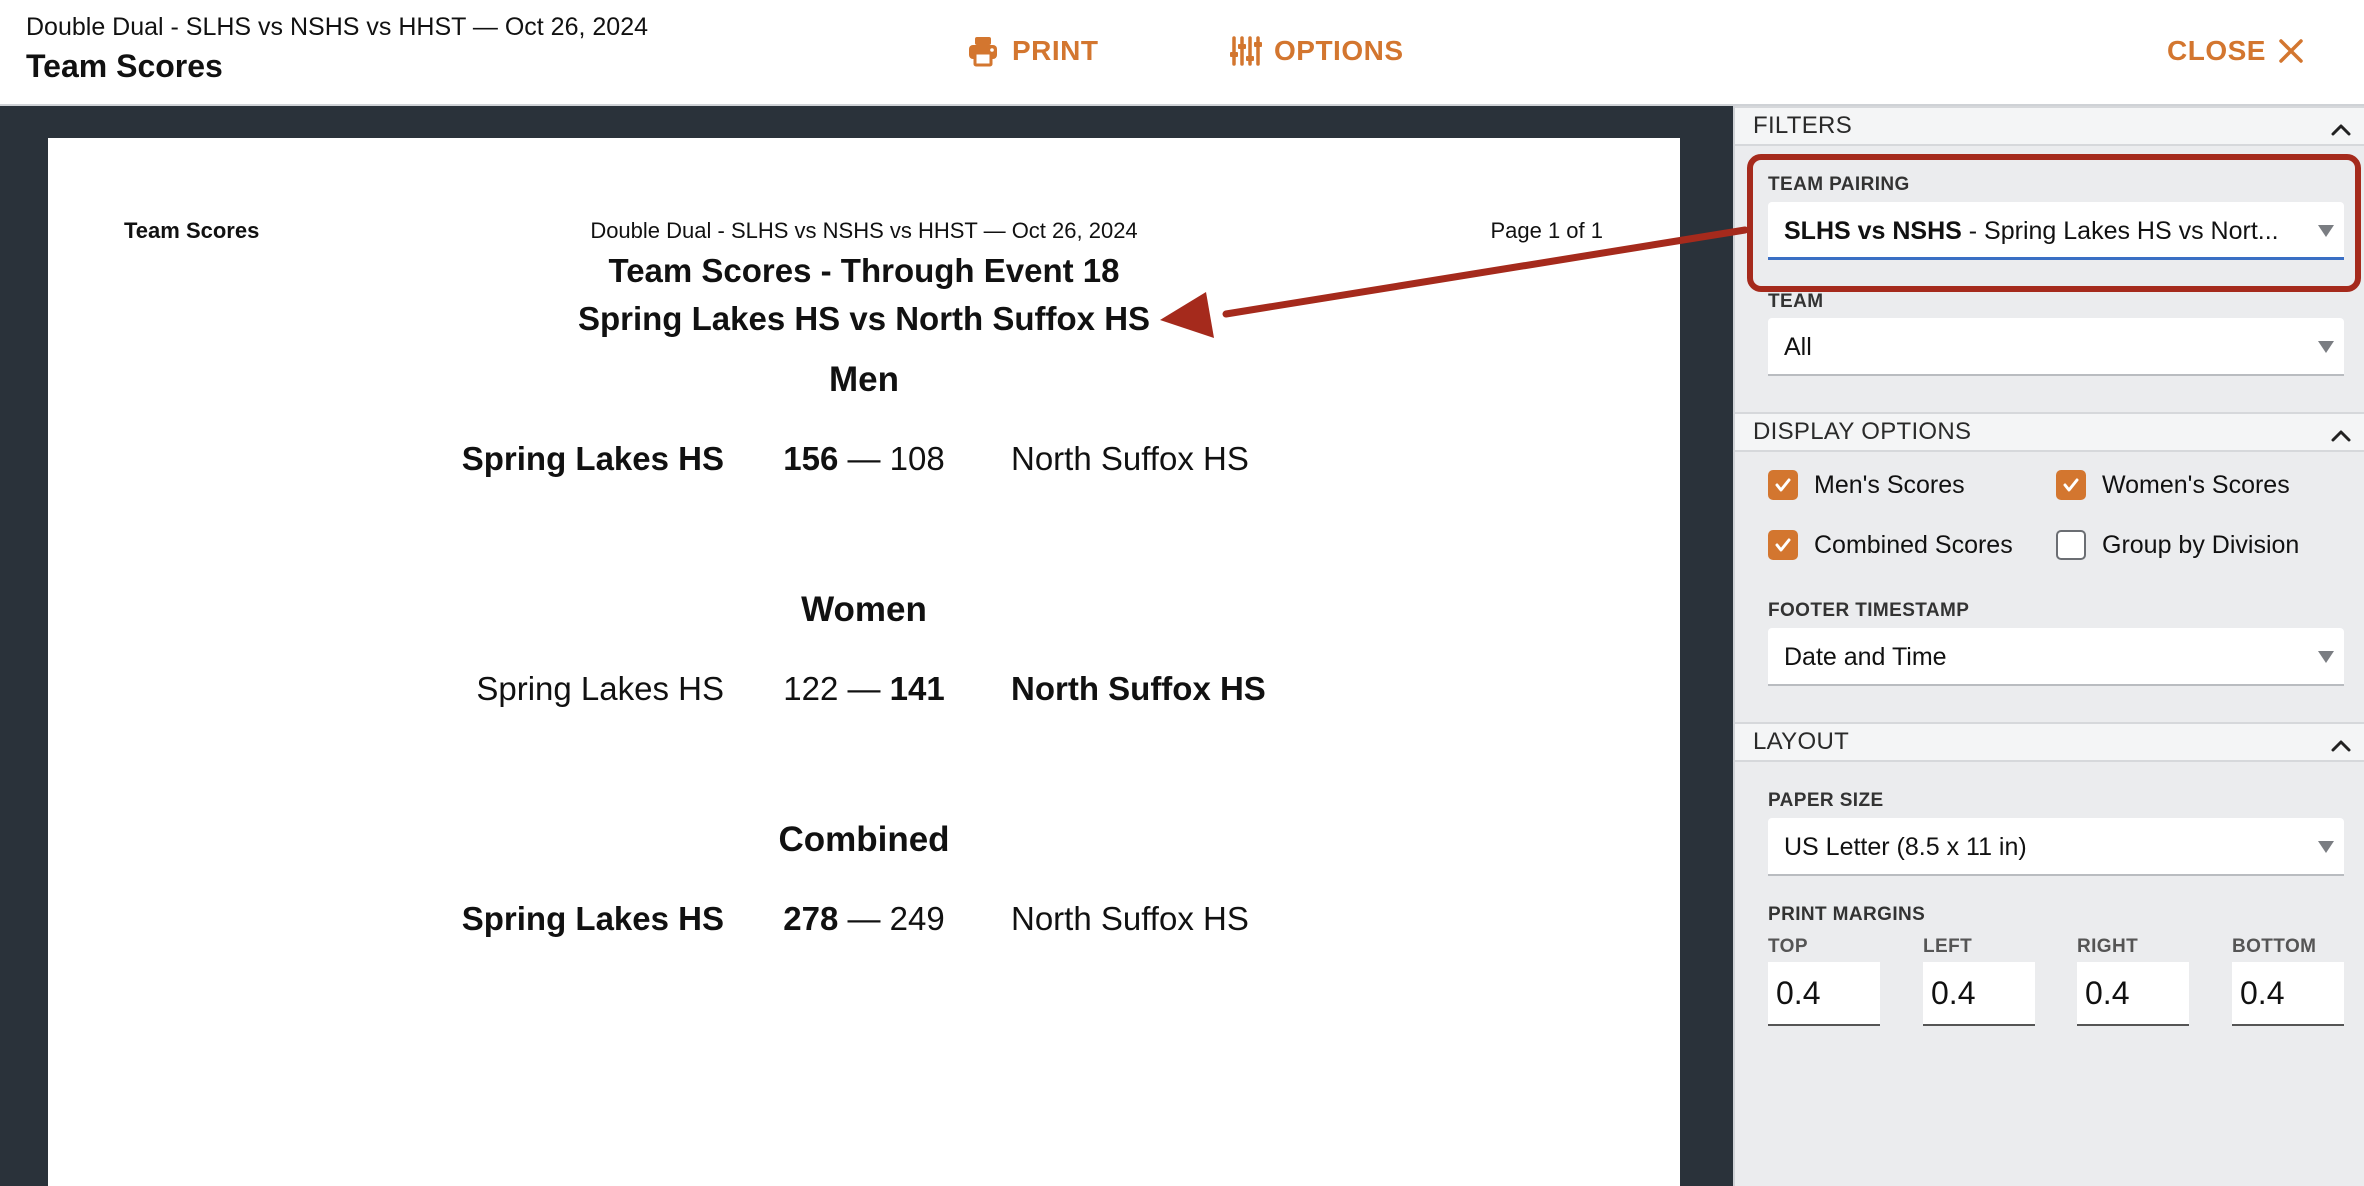 This screenshot has height=1186, width=2364. Describe the element at coordinates (1801, 741) in the screenshot. I see `layout-title: LAYOUT` at that location.